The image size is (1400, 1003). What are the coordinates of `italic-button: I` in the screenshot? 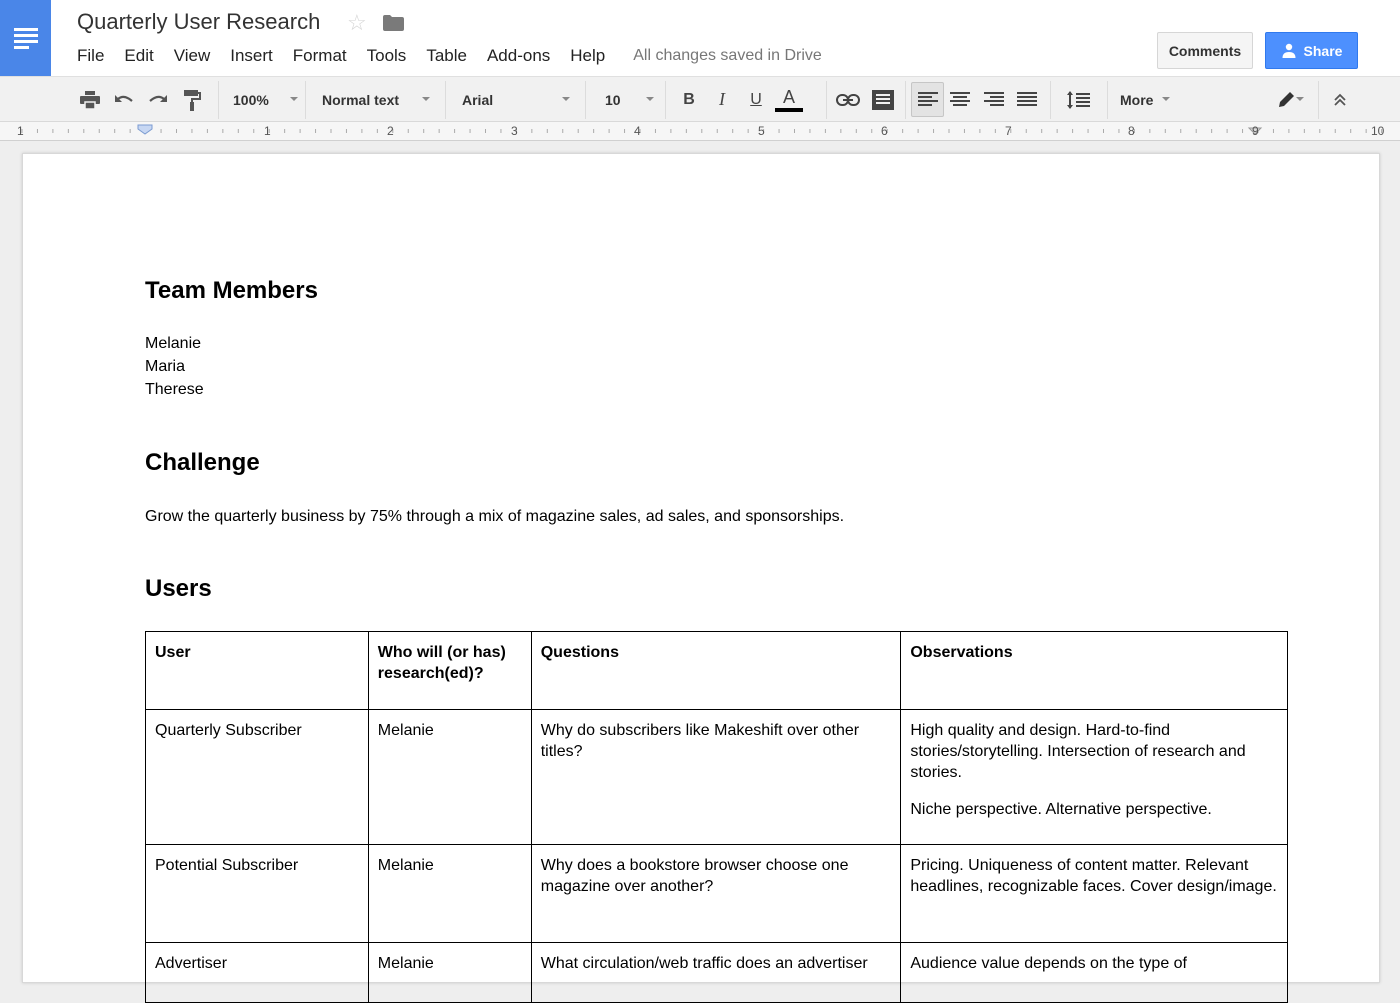 It's located at (722, 99).